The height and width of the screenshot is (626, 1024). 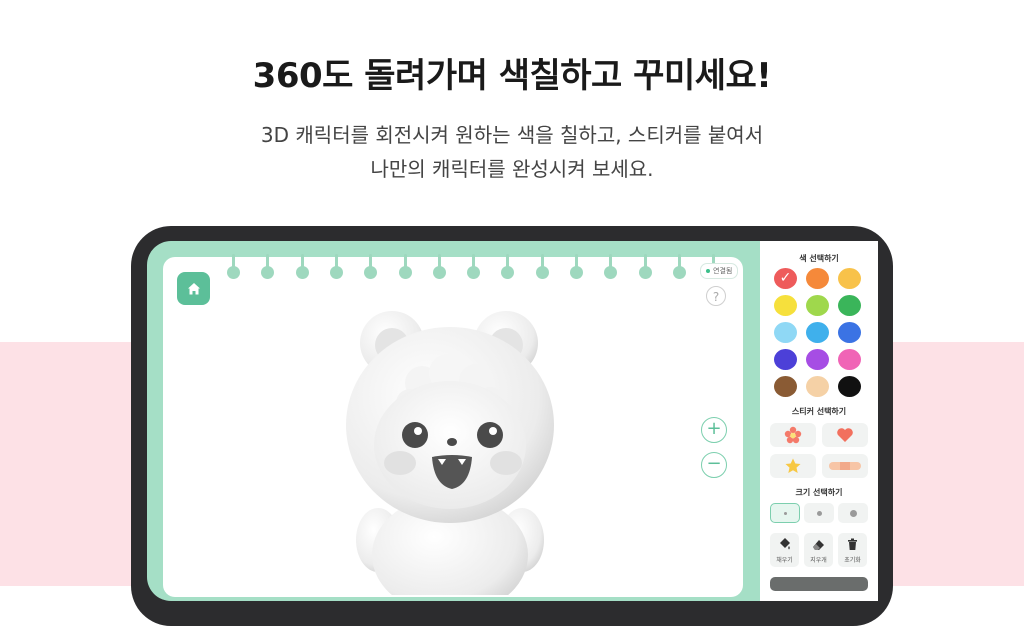 I want to click on color-swatch-red: ✓, so click(x=785, y=278).